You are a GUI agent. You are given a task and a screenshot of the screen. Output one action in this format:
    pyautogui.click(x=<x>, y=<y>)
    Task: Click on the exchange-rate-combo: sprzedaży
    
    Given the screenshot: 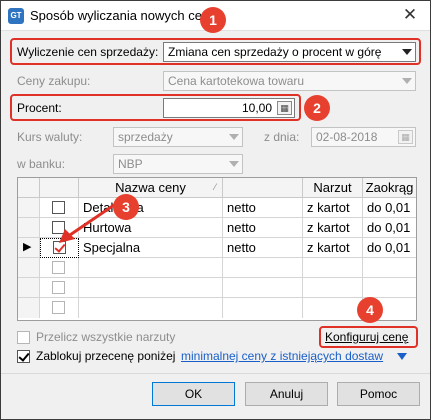 What is the action you would take?
    pyautogui.click(x=178, y=137)
    